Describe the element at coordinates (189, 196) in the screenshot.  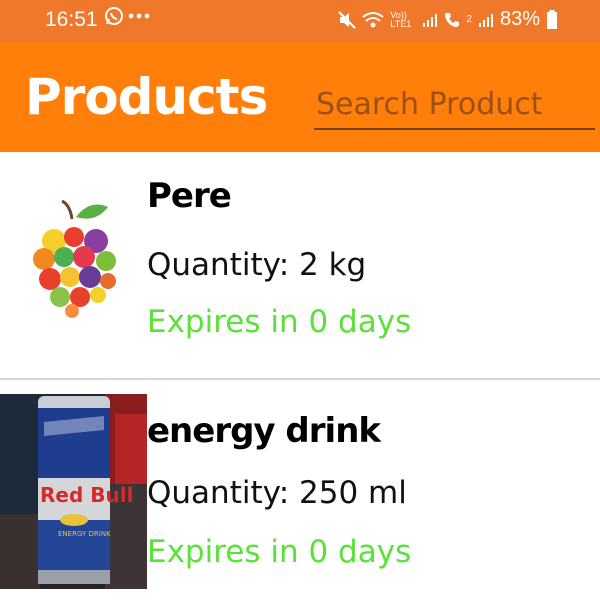
I see `product-name: Pere` at that location.